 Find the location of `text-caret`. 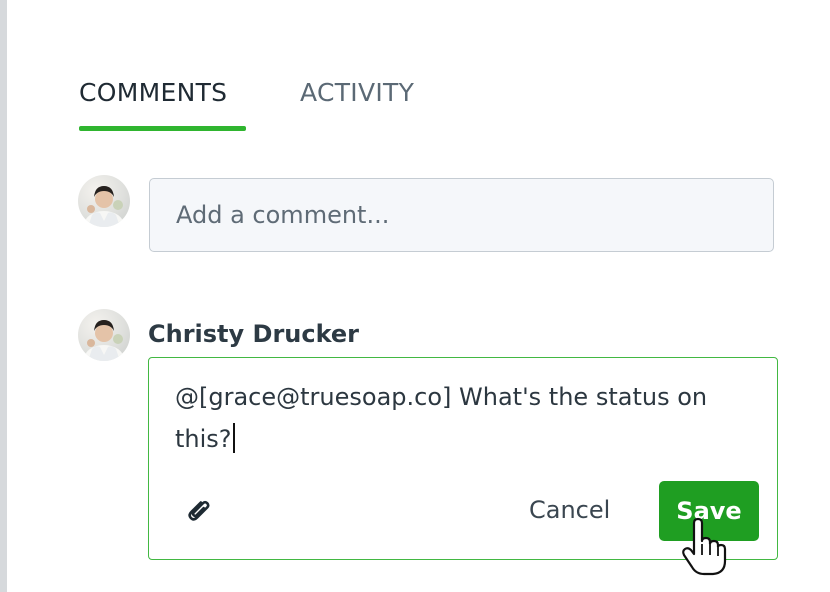

text-caret is located at coordinates (233, 438).